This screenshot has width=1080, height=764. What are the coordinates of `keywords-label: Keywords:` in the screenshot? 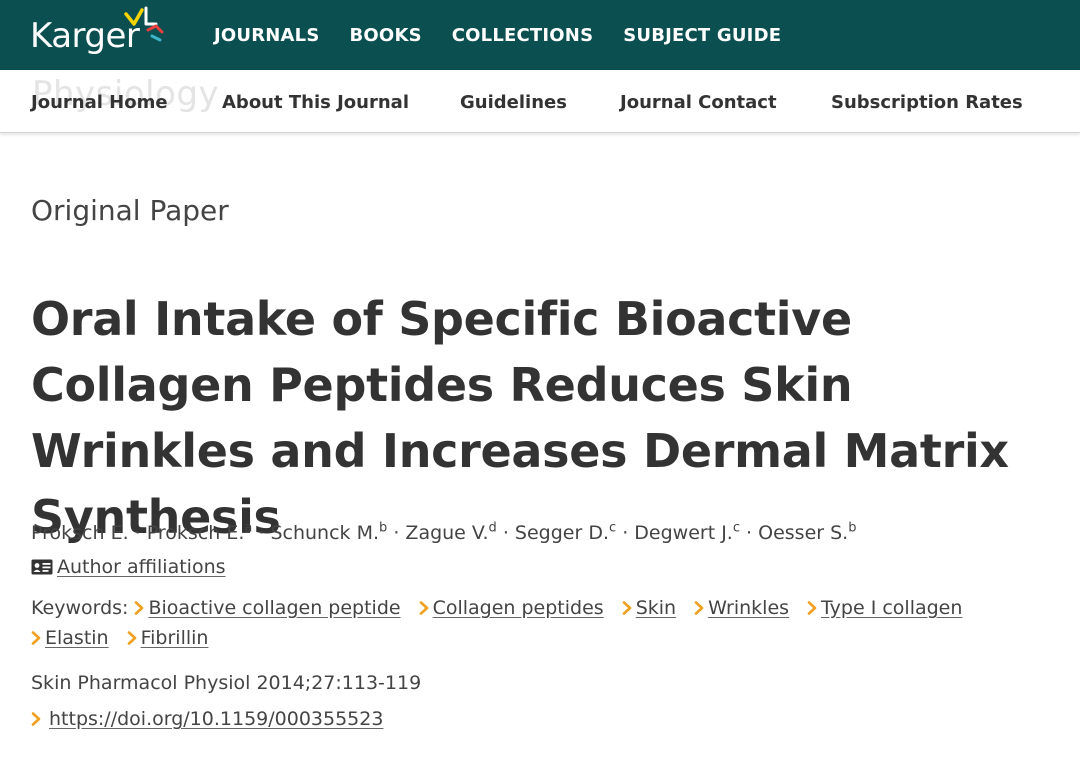 It's located at (80, 608).